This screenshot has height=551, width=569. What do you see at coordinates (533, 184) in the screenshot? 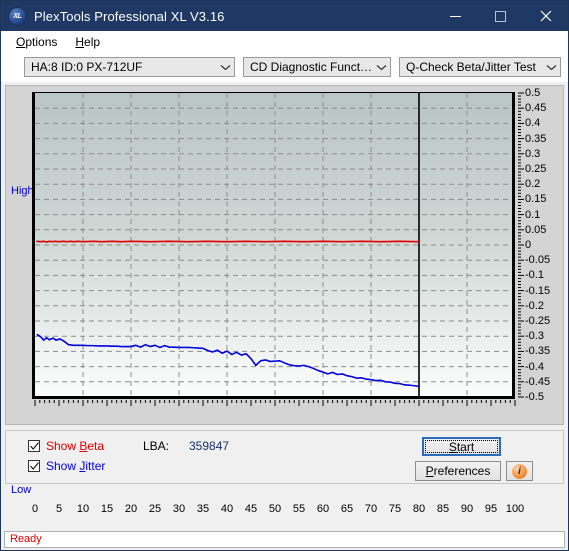
I see `y-tick-label: 0.2` at bounding box center [533, 184].